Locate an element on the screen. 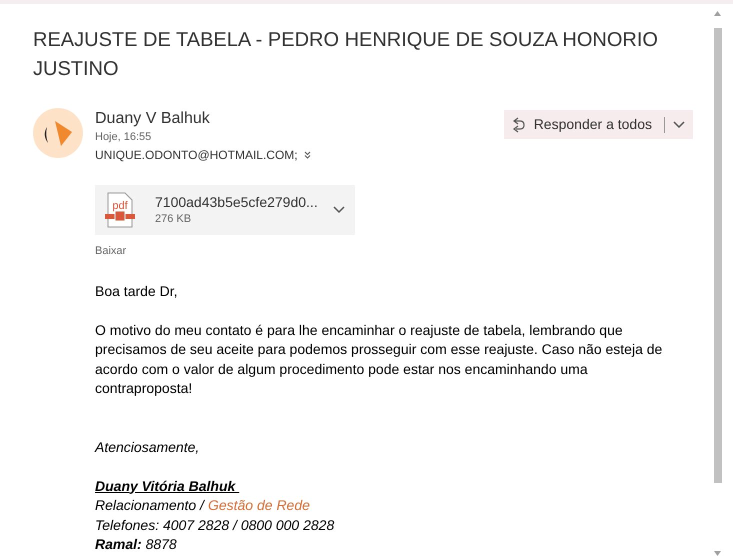 The height and width of the screenshot is (560, 733). pdf-file-icon: pdf is located at coordinates (120, 210).